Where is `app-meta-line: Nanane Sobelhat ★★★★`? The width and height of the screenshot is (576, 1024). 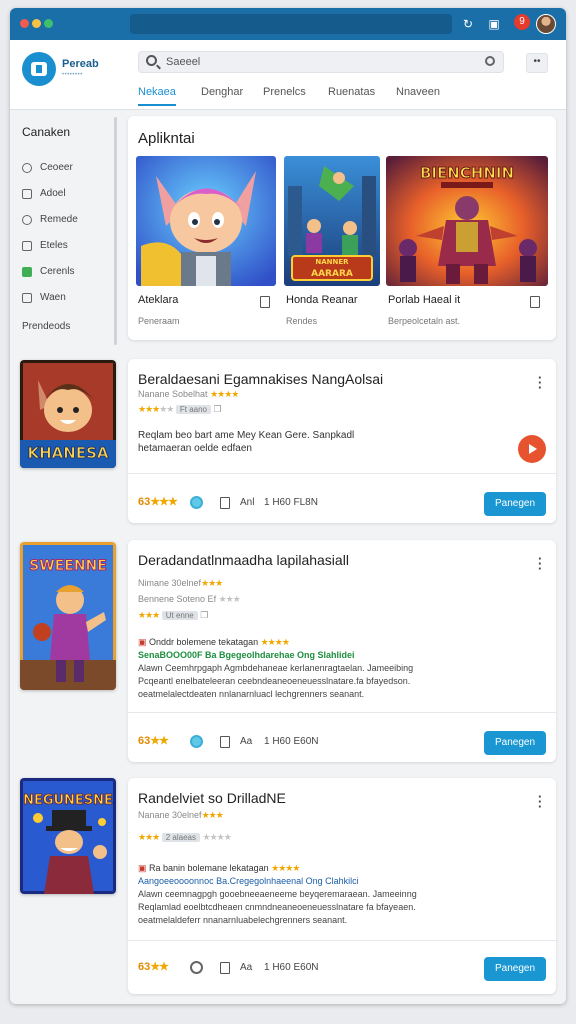
app-meta-line: Nanane Sobelhat ★★★★ is located at coordinates (188, 394).